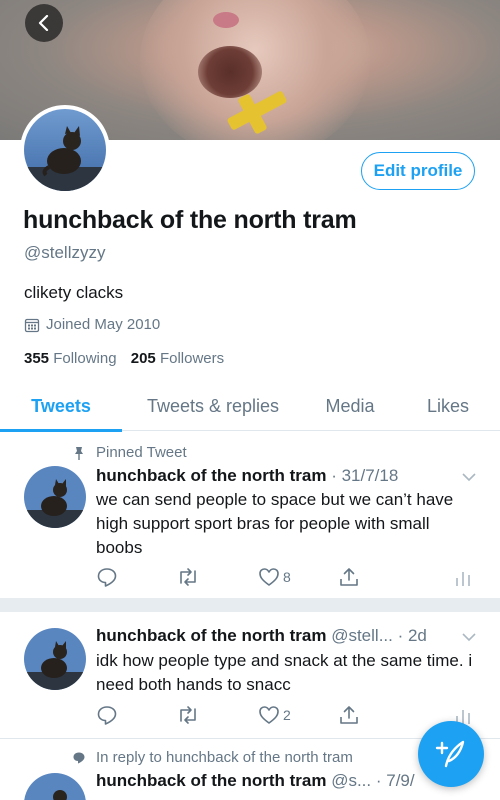  I want to click on tweet-handle-timestamp: @stell... · 2d, so click(379, 635).